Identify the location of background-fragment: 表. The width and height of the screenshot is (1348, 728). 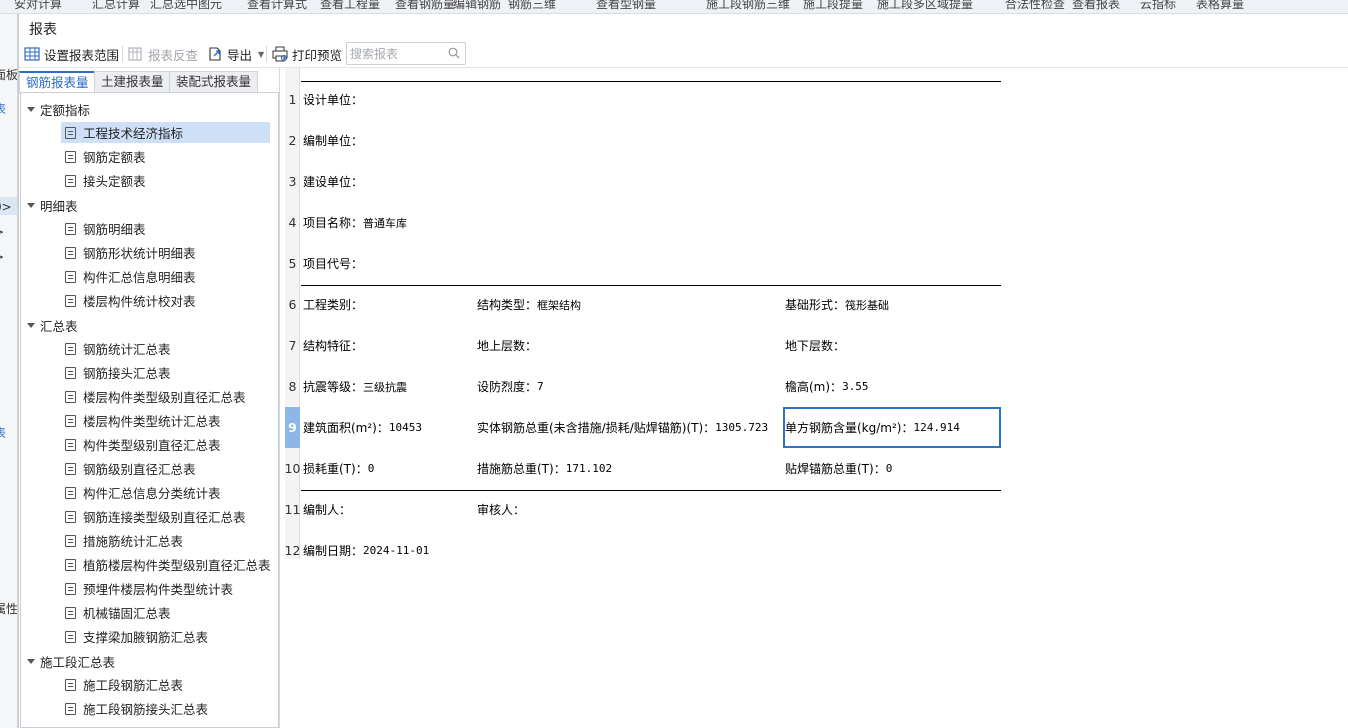
(3, 432).